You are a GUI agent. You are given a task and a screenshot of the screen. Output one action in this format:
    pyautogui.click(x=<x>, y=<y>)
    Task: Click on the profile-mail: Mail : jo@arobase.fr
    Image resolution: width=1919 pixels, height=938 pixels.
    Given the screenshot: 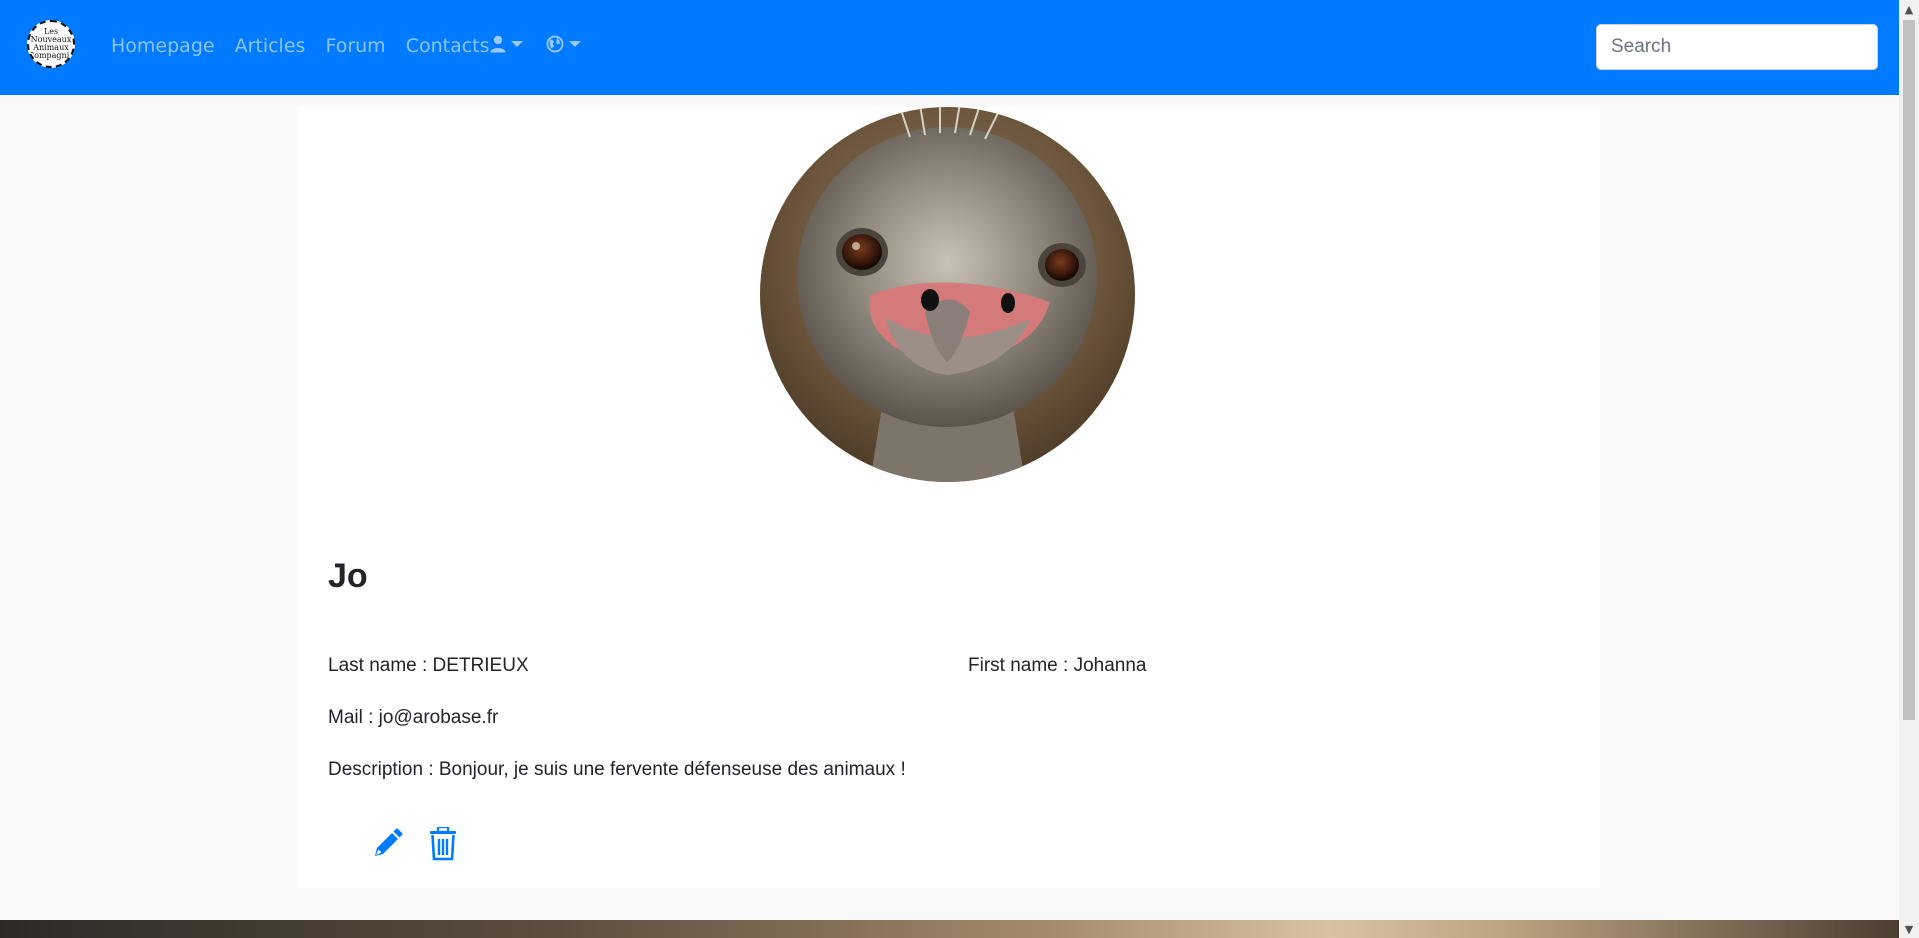 What is the action you would take?
    pyautogui.click(x=413, y=717)
    